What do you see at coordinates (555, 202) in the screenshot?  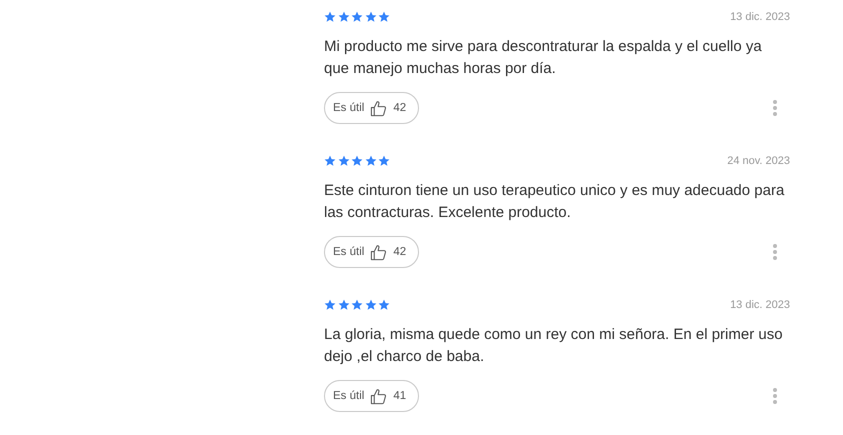 I see `review-text: Este cinturon tiene un uso terapeutico unico y es muy adecuado para las contracturas. Excelente producto.` at bounding box center [555, 202].